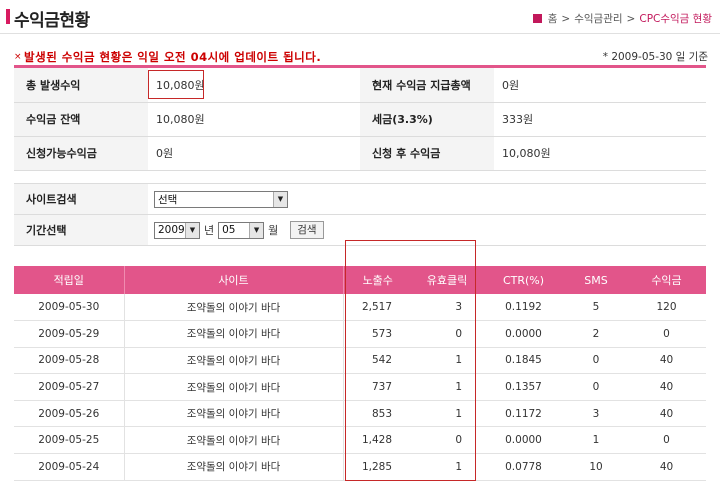 This screenshot has height=484, width=720. Describe the element at coordinates (81, 230) in the screenshot. I see `period-filter-label: 기간선택` at that location.